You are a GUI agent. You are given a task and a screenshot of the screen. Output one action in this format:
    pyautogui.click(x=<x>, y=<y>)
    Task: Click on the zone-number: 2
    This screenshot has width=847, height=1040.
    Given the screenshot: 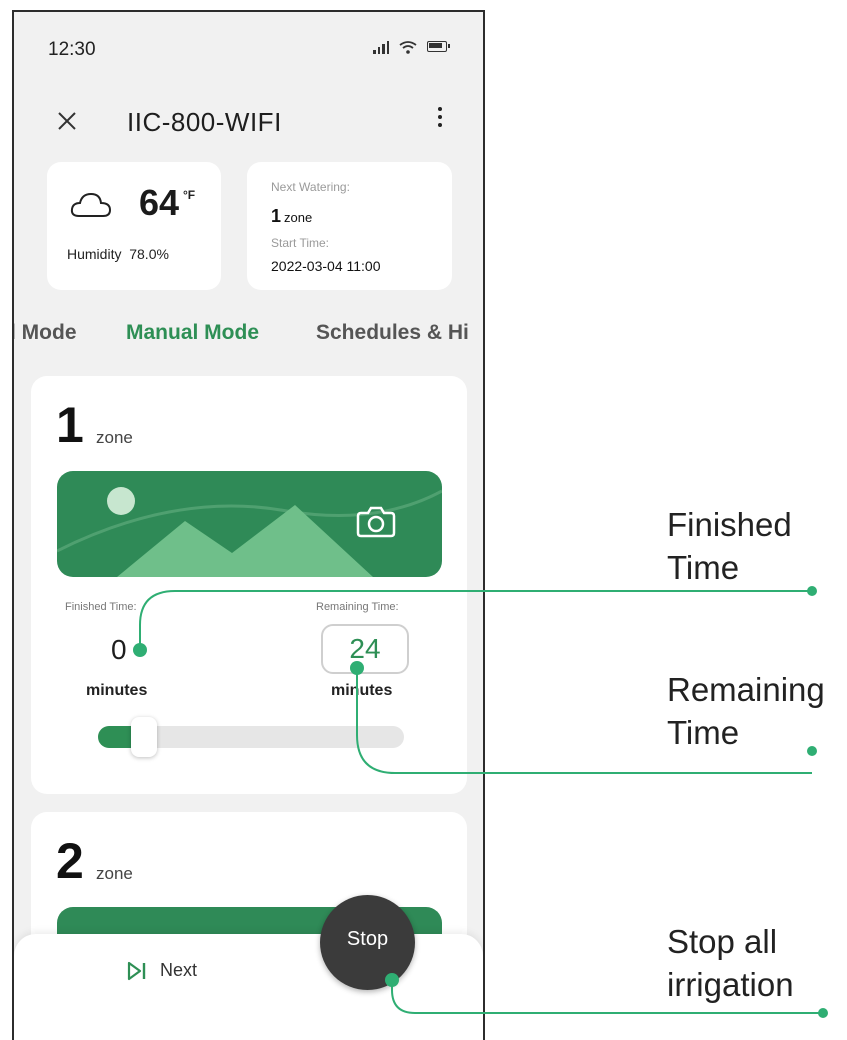 What is the action you would take?
    pyautogui.click(x=70, y=861)
    